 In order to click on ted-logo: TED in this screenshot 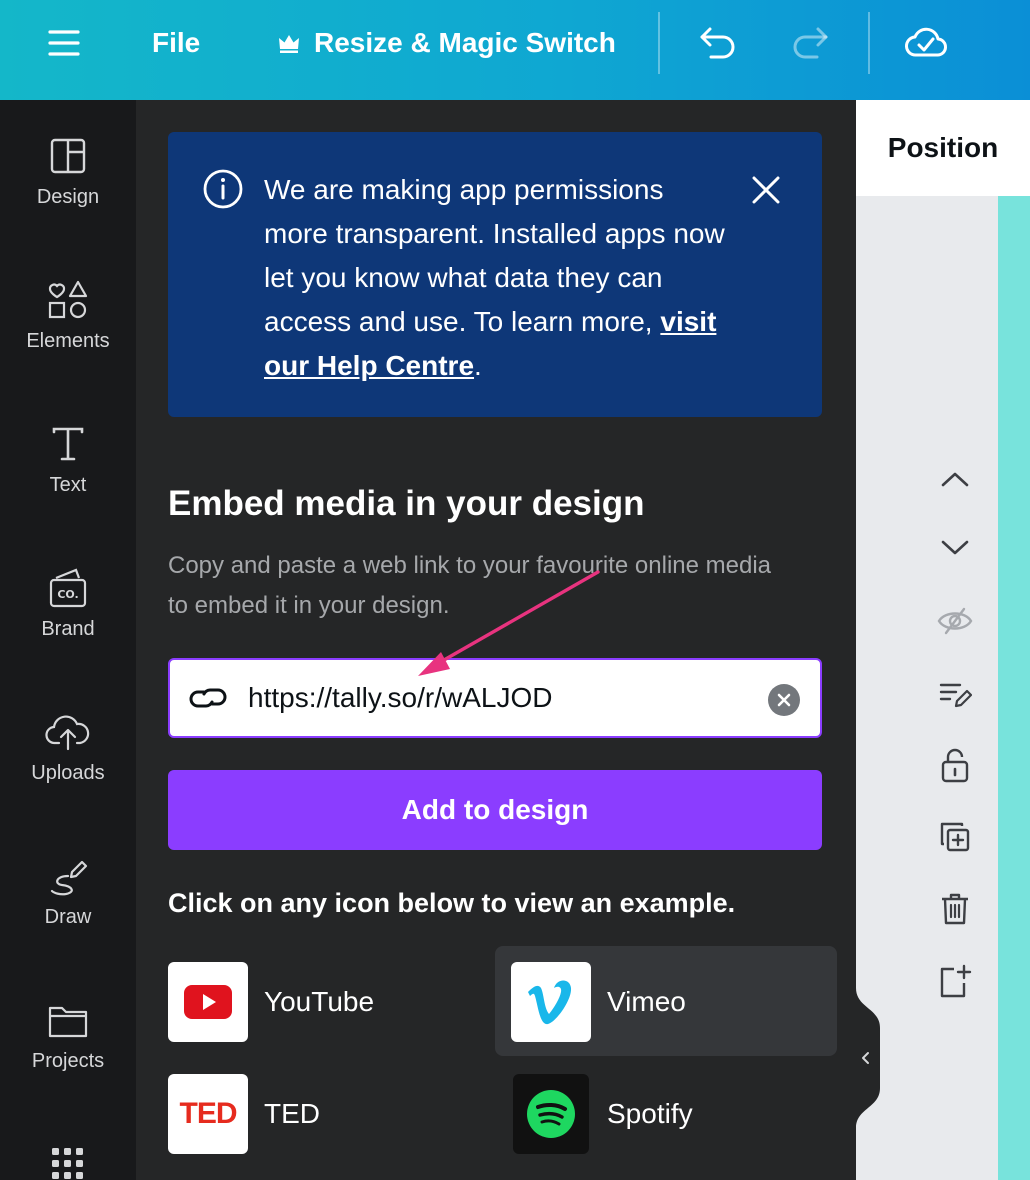, I will do `click(208, 1114)`.